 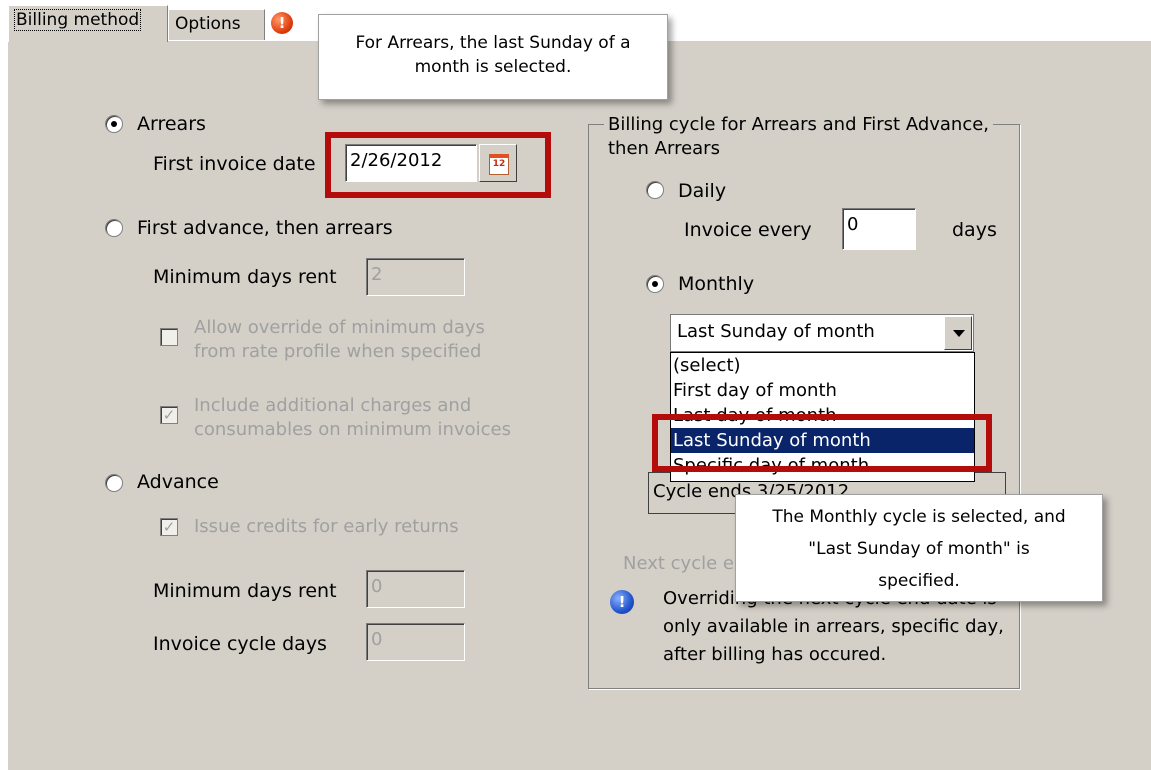 What do you see at coordinates (776, 331) in the screenshot?
I see `dropdown-value: Last Sunday of month` at bounding box center [776, 331].